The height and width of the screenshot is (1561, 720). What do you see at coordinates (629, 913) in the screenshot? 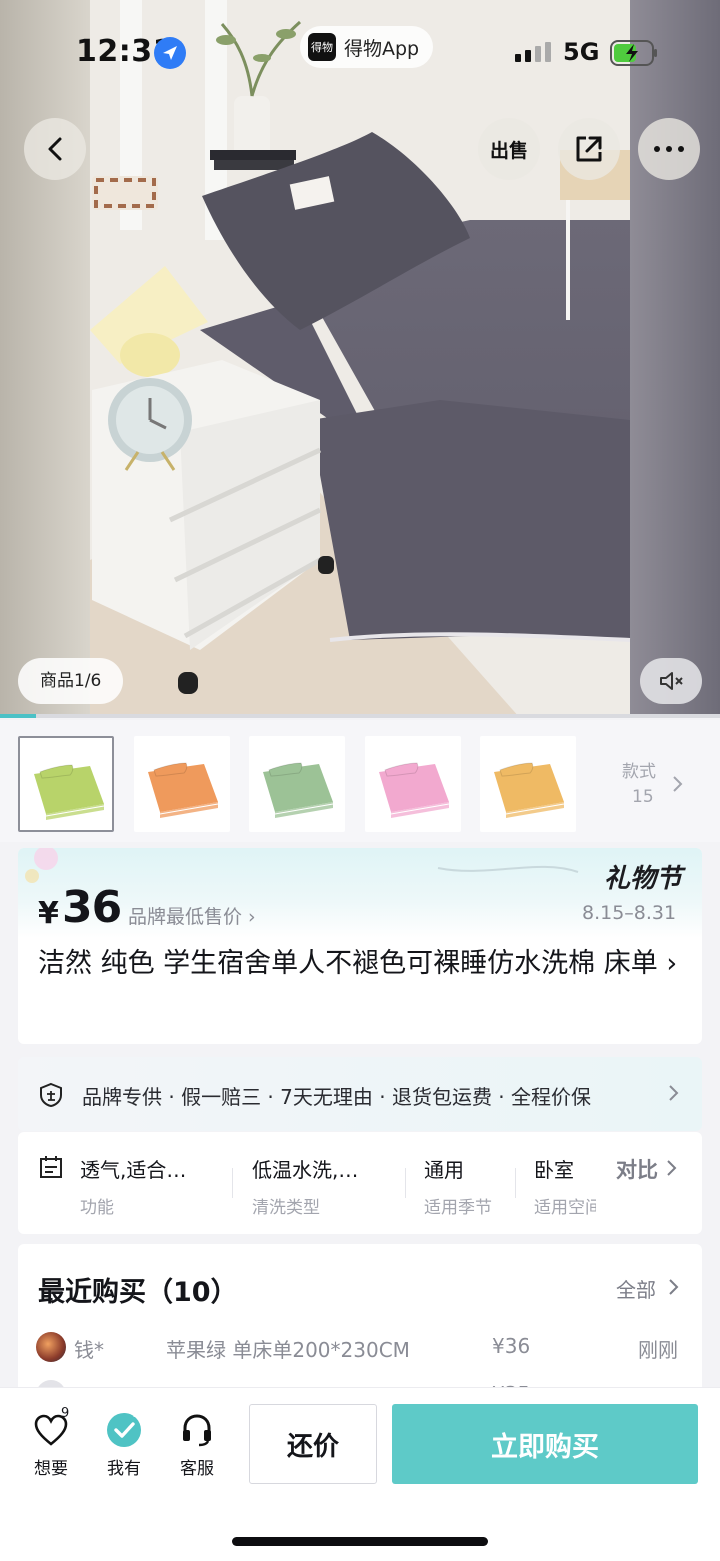
I see `festival-dates: 8.15–8.31` at bounding box center [629, 913].